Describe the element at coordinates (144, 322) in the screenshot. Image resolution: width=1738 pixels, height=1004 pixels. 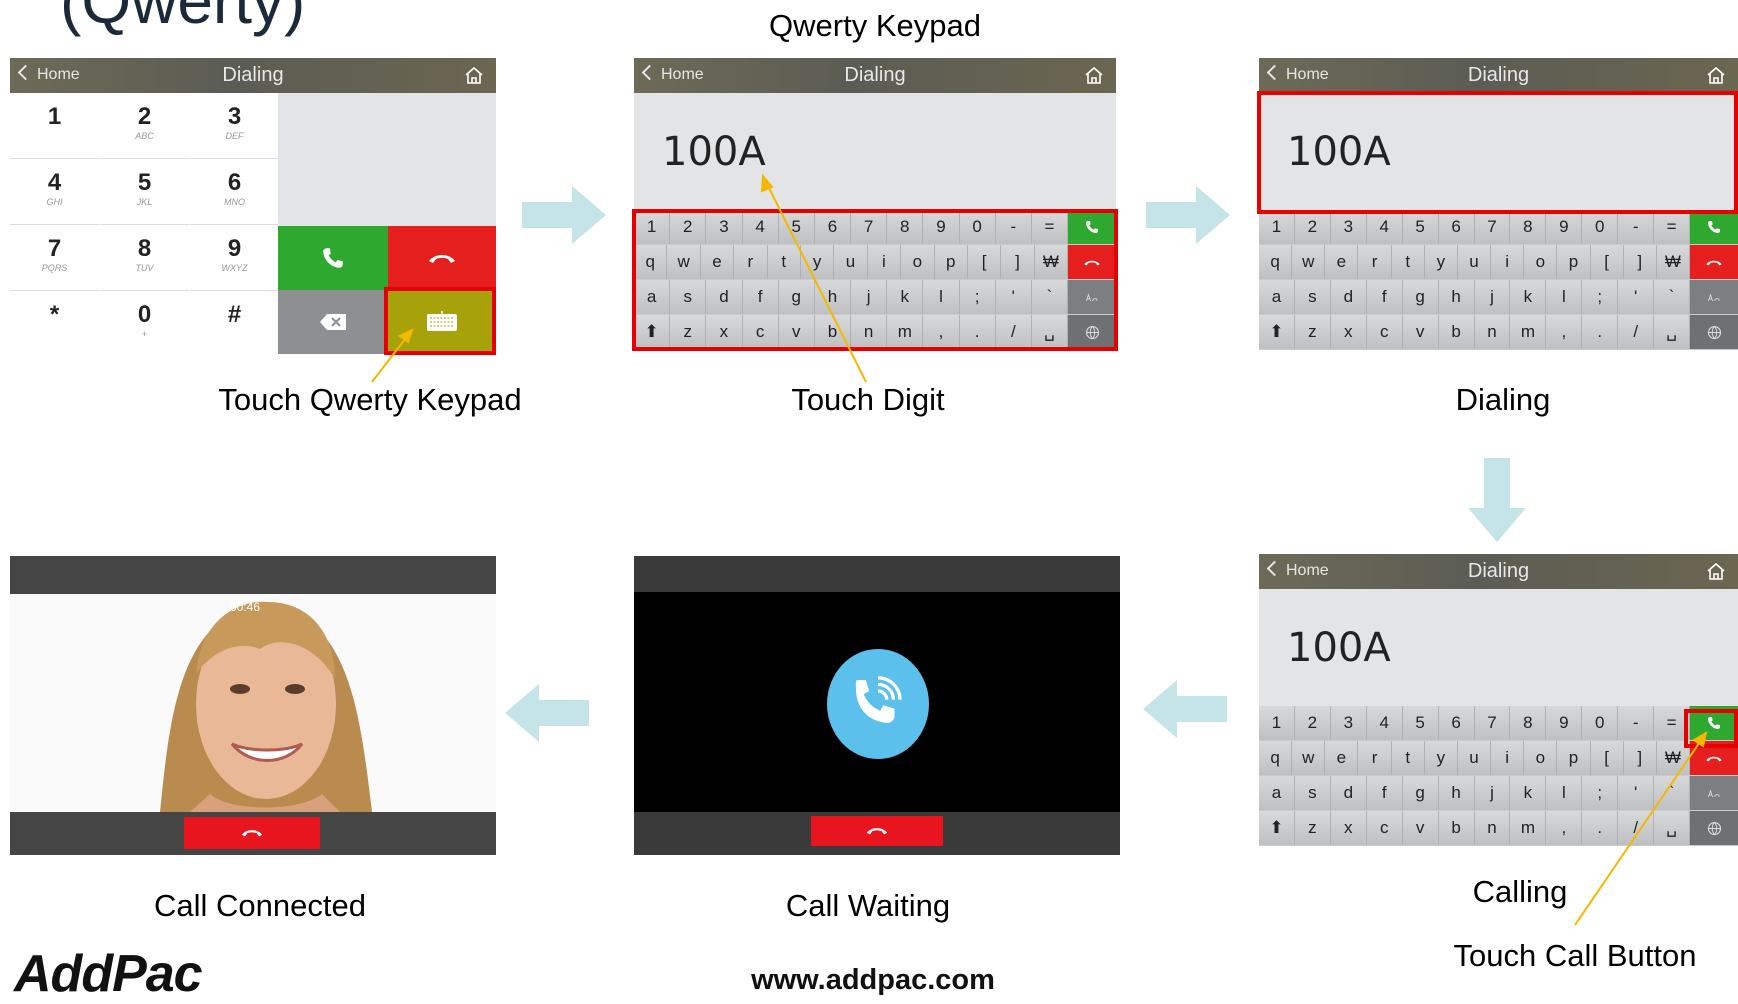
I see `dial-key-0: 0 +` at that location.